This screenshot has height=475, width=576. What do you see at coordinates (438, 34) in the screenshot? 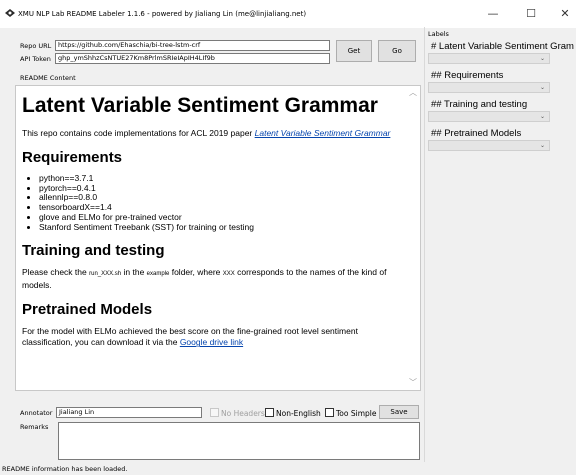
I see `labels-title: Labels` at bounding box center [438, 34].